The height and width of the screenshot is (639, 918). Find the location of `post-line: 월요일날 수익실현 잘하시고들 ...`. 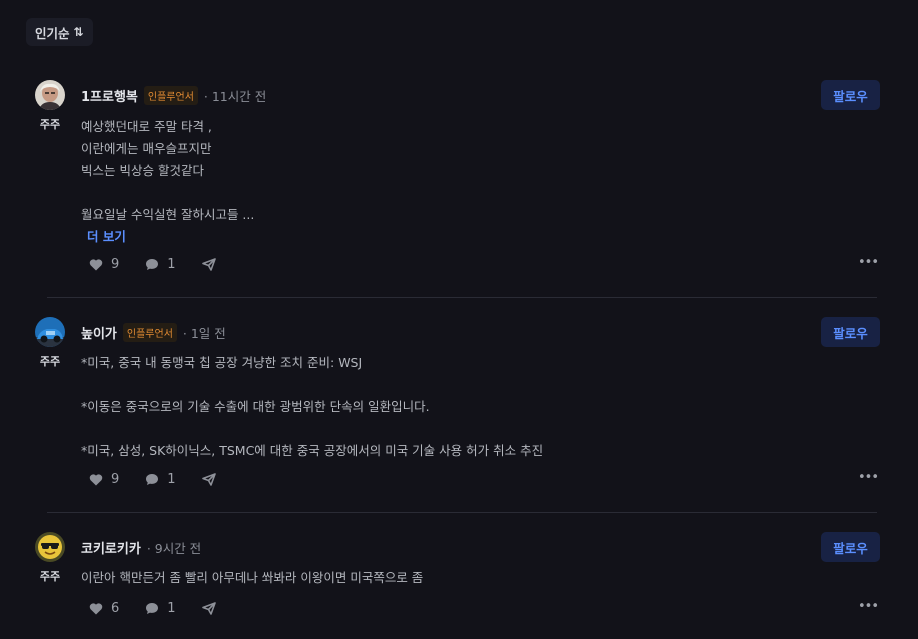

post-line: 월요일날 수익실현 잘하시고들 ... is located at coordinates (168, 214).